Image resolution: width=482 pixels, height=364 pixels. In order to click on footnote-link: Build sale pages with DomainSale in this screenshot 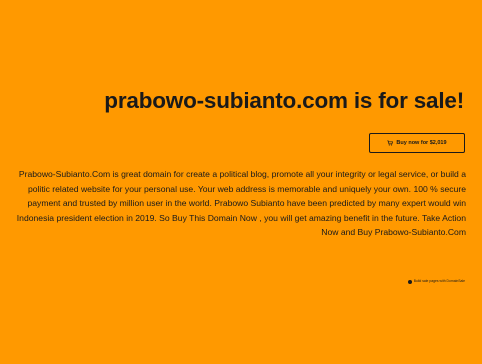, I will do `click(436, 281)`.